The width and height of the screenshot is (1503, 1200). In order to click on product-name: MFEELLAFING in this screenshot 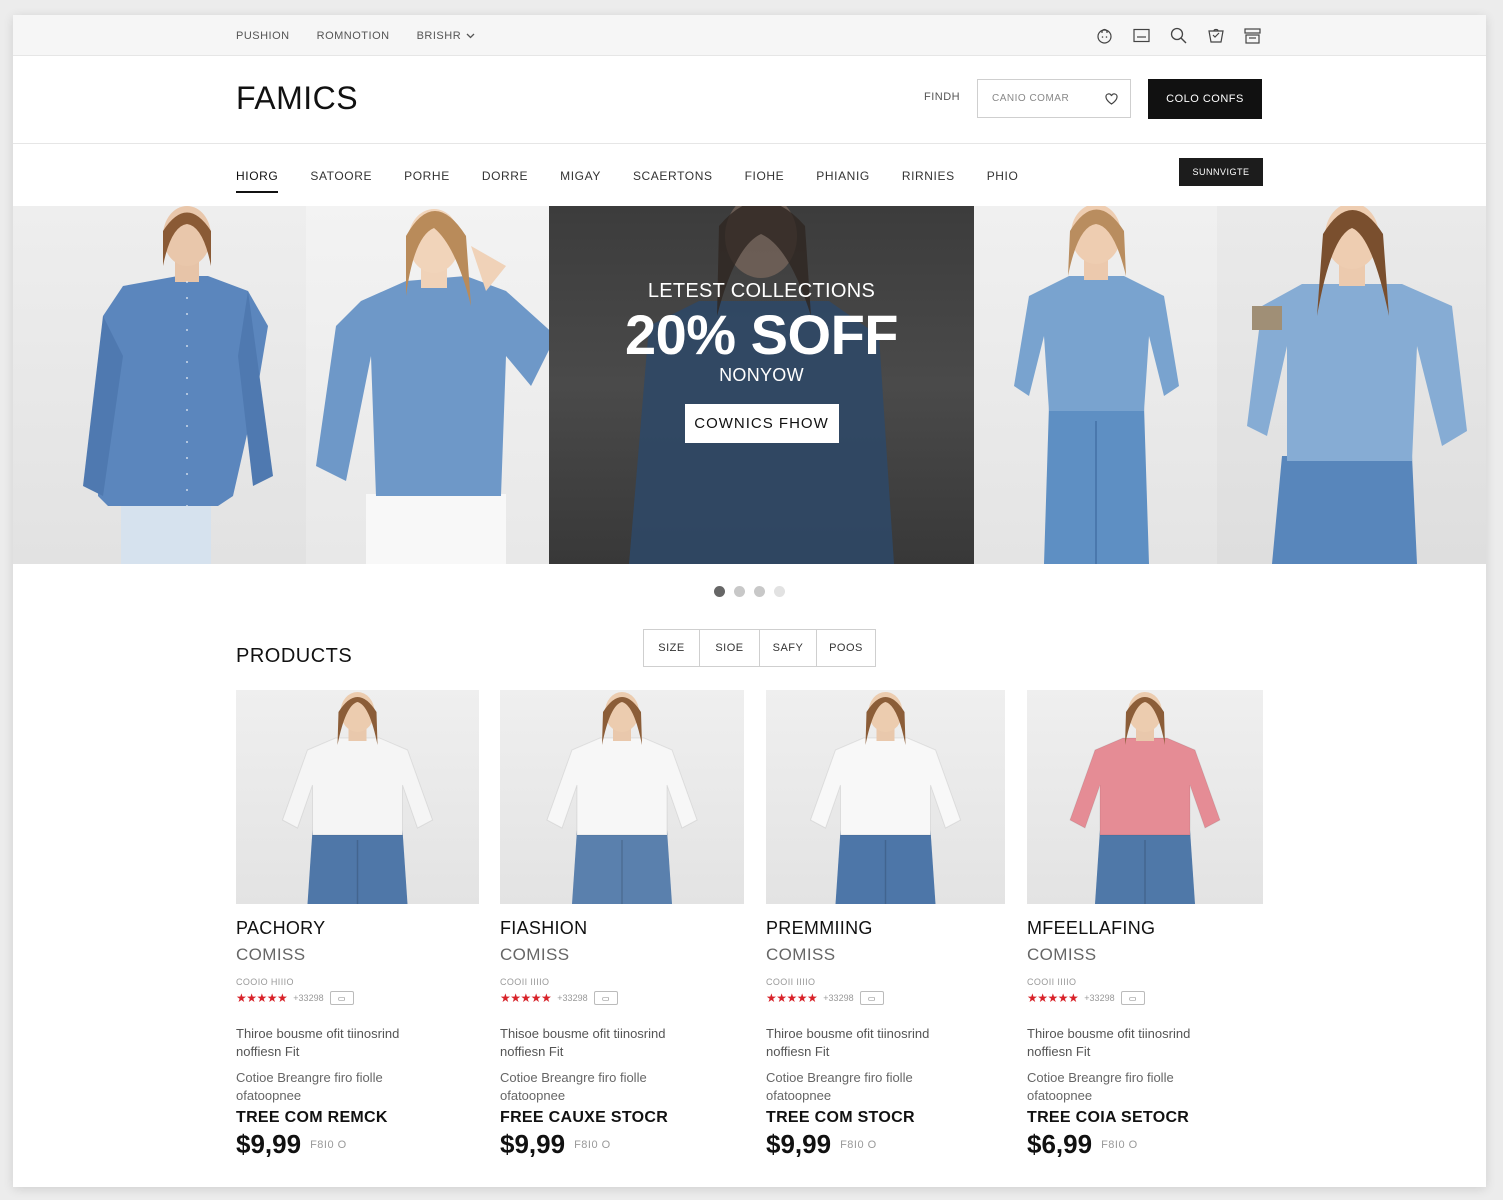, I will do `click(1145, 928)`.